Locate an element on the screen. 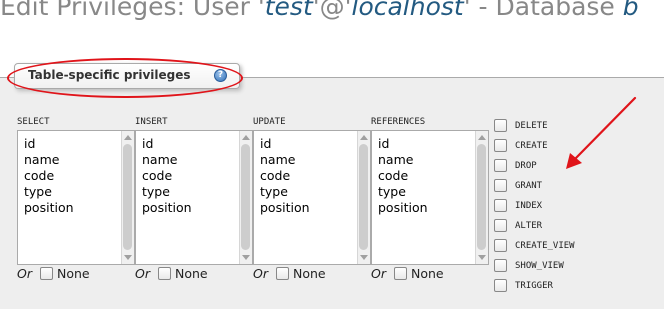 This screenshot has height=309, width=664. references-none-checkbox is located at coordinates (400, 273).